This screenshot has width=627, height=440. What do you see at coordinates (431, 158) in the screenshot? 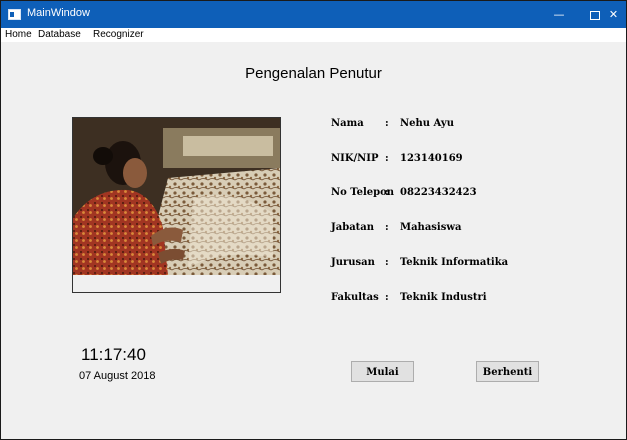
I see `value-nik: 123140169` at bounding box center [431, 158].